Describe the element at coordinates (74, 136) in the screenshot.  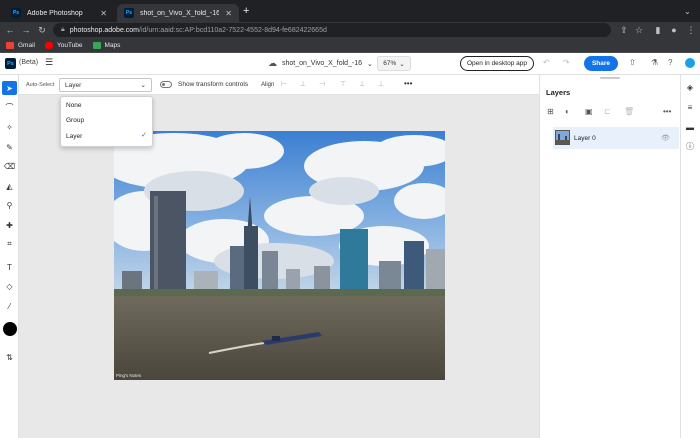
I see `menu-option-layer: Layer` at that location.